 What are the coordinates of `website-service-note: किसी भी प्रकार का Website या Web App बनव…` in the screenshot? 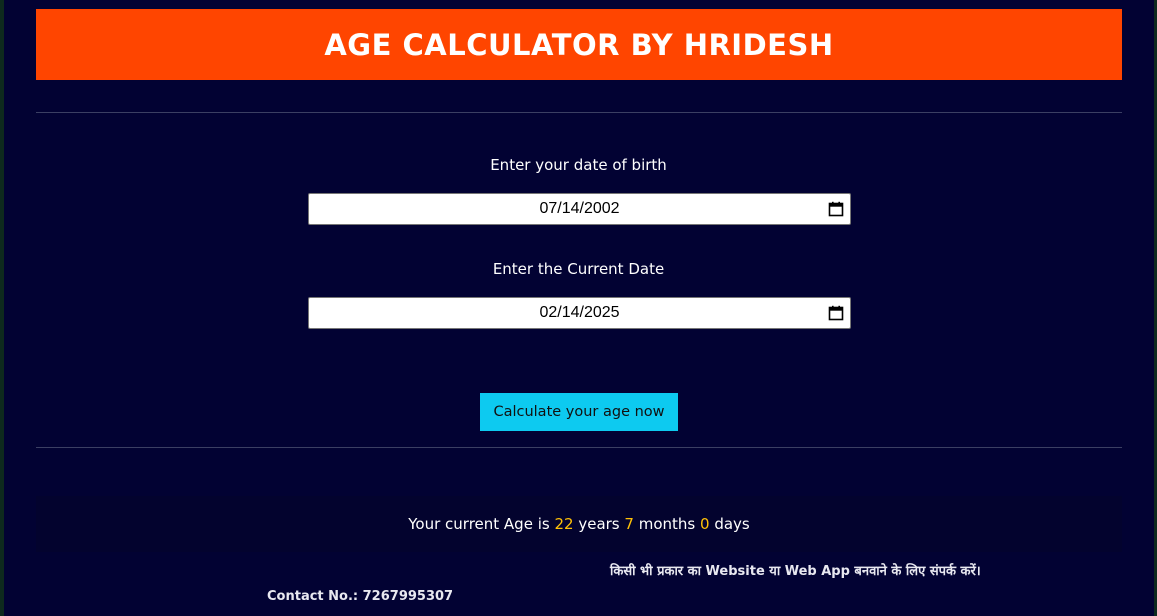 It's located at (795, 571).